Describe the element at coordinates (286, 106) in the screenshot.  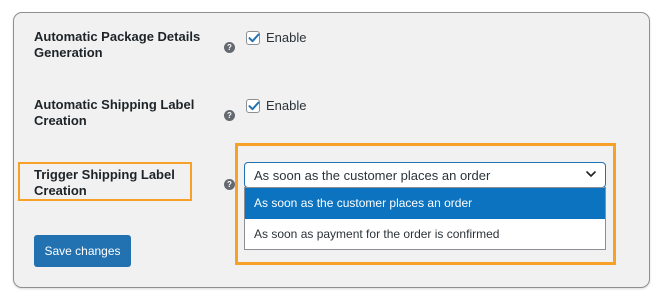
I see `auto-shipping-label-enable-label: Enable` at that location.